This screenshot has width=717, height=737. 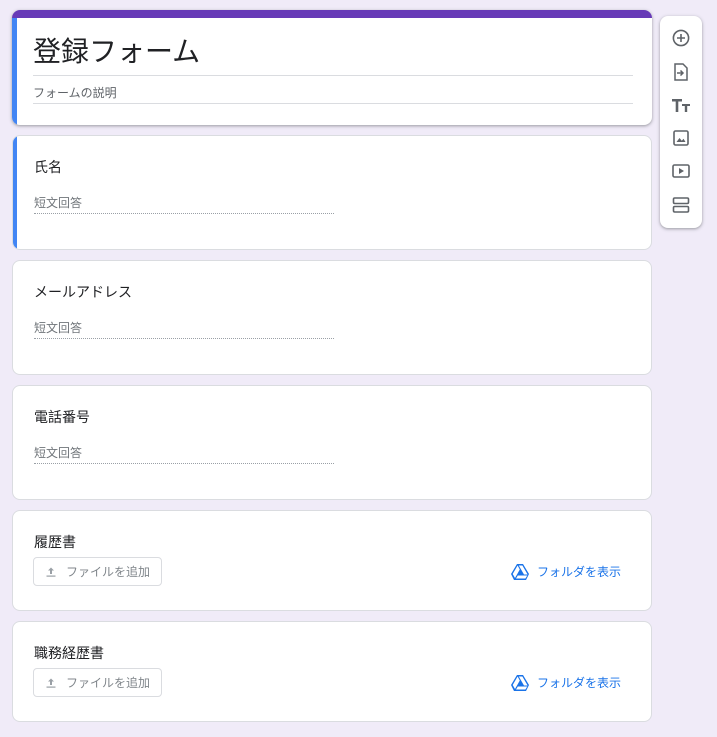 I want to click on import-icon, so click(x=681, y=72).